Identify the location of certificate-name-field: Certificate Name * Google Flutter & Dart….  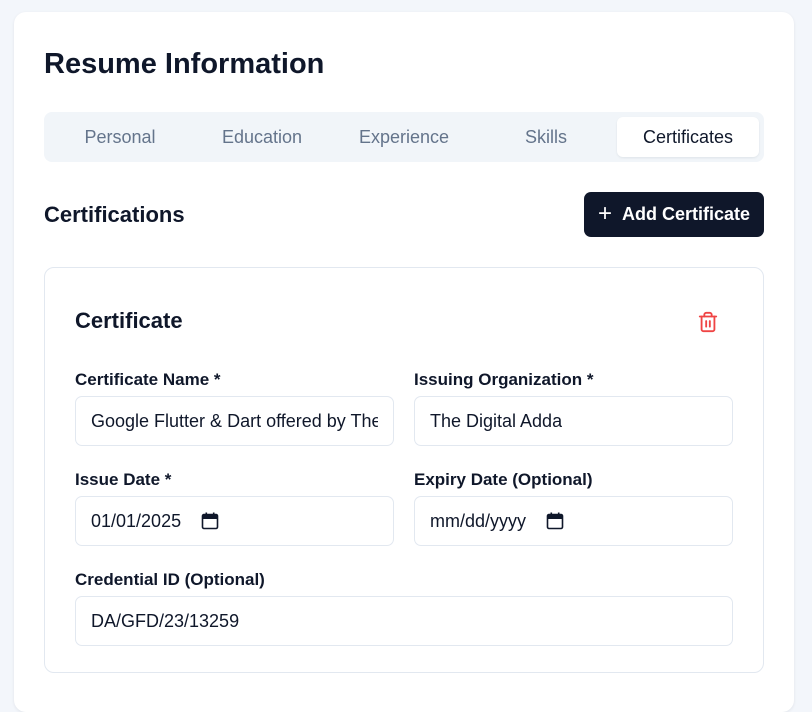
(234, 408).